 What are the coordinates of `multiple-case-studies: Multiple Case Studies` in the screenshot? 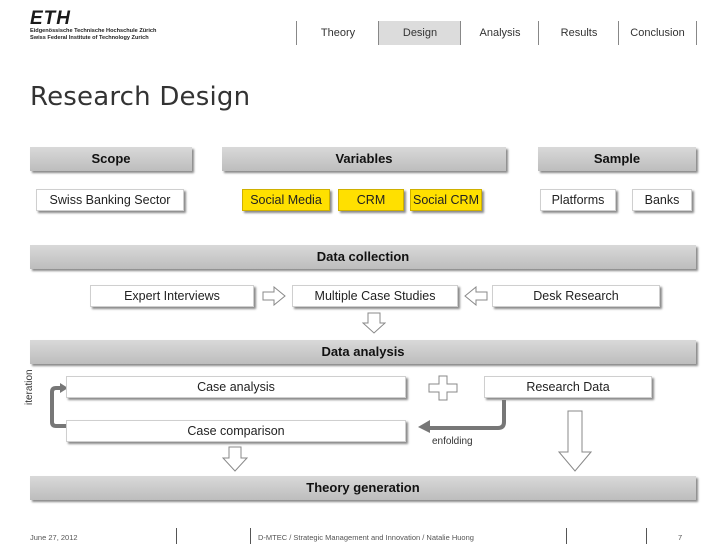 It's located at (375, 296).